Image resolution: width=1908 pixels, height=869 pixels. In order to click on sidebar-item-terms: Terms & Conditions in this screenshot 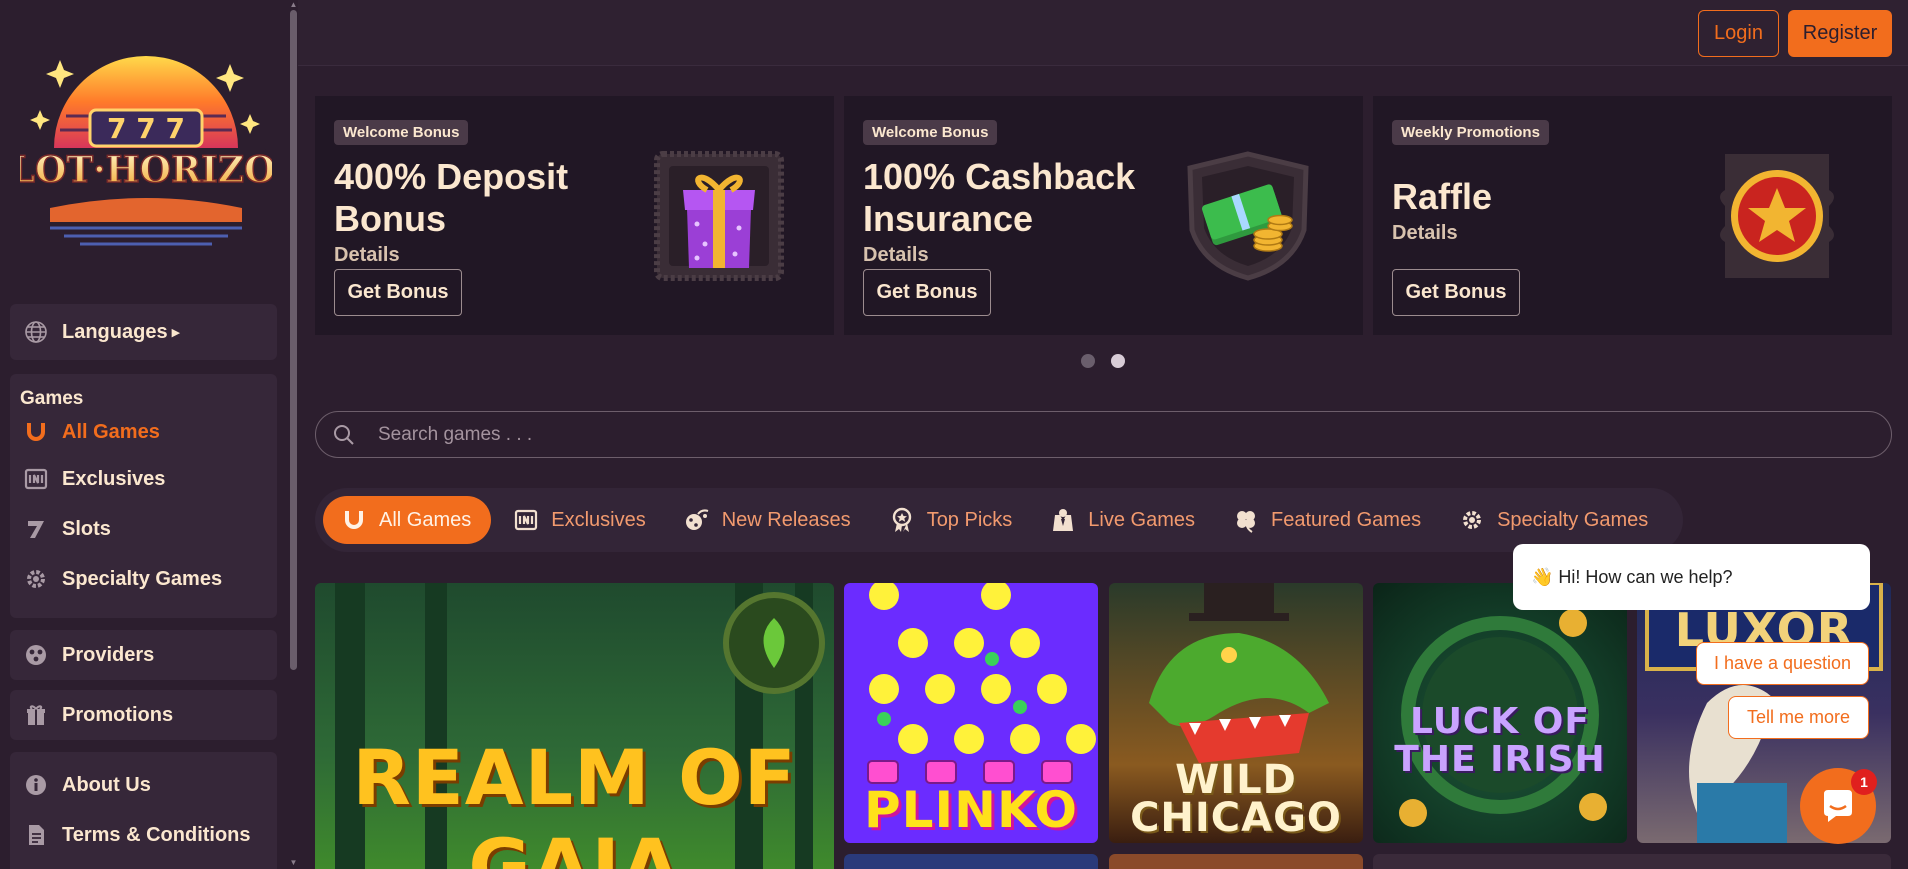, I will do `click(143, 835)`.